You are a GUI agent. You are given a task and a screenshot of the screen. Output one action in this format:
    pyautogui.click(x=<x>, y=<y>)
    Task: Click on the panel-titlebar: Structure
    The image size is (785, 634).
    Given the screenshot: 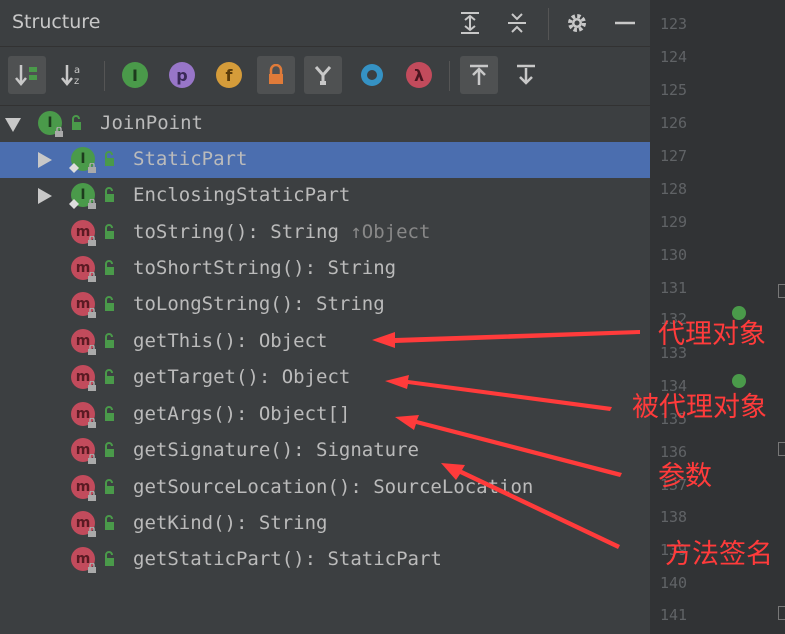 What is the action you would take?
    pyautogui.click(x=325, y=23)
    